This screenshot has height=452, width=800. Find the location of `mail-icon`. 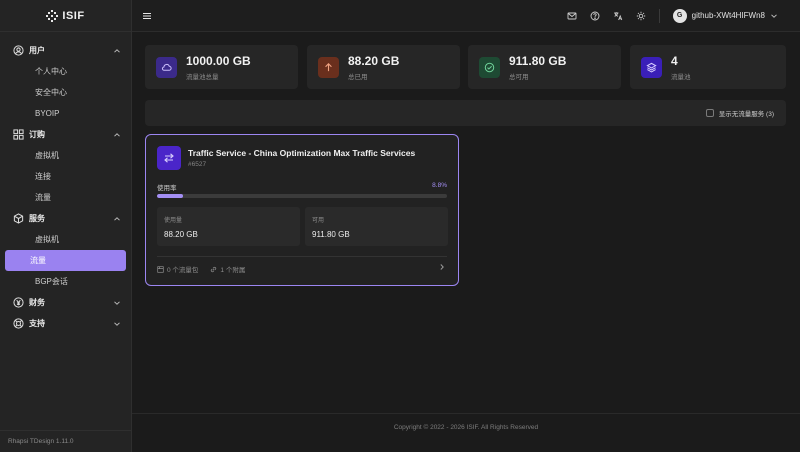

mail-icon is located at coordinates (572, 16).